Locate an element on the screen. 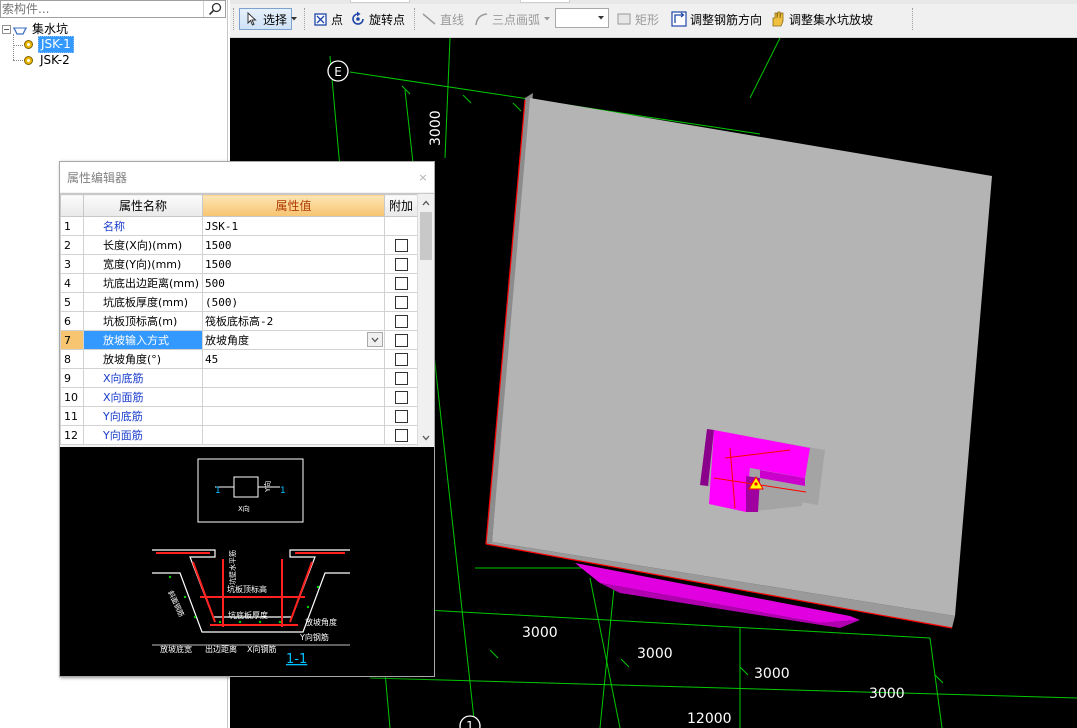 This screenshot has width=1077, height=728. row-number: 1 is located at coordinates (72, 226).